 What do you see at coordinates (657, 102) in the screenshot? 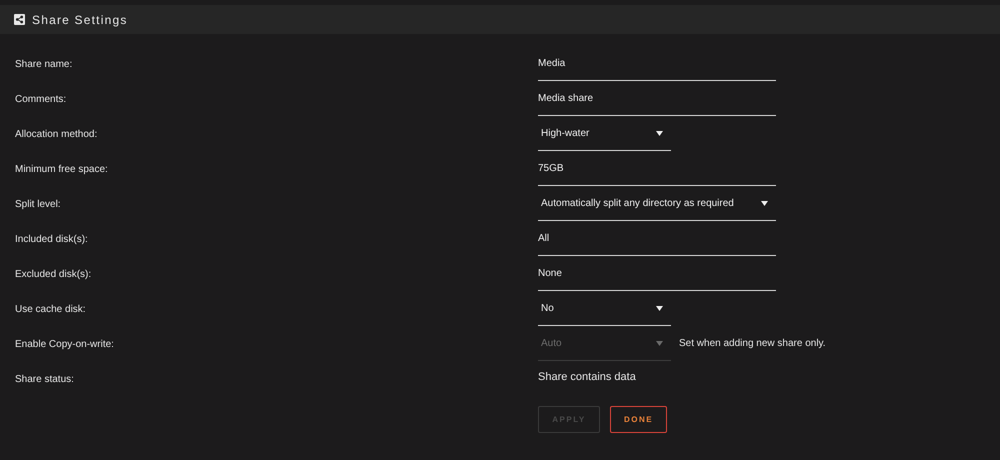
I see `text-field: Media share` at bounding box center [657, 102].